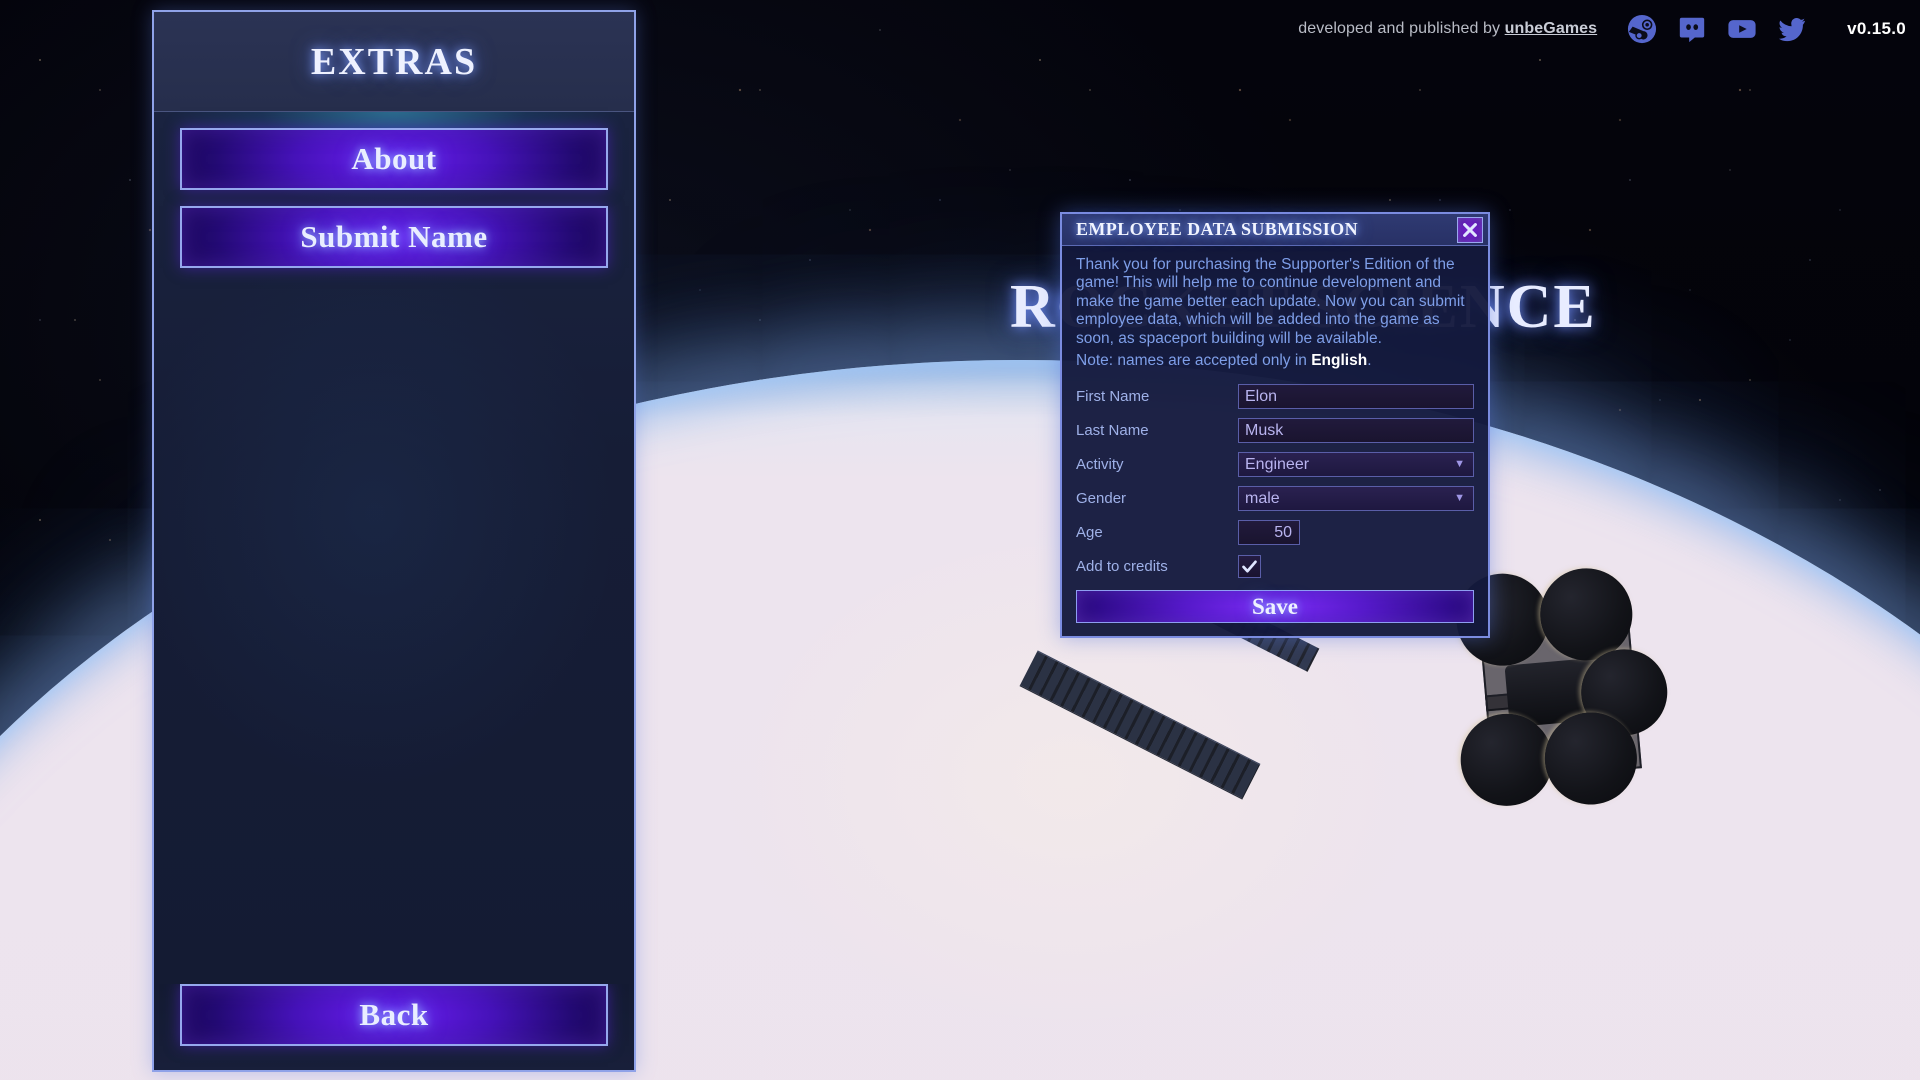  Describe the element at coordinates (1275, 566) in the screenshot. I see `form-row-add-to-credits: Add to credits` at that location.